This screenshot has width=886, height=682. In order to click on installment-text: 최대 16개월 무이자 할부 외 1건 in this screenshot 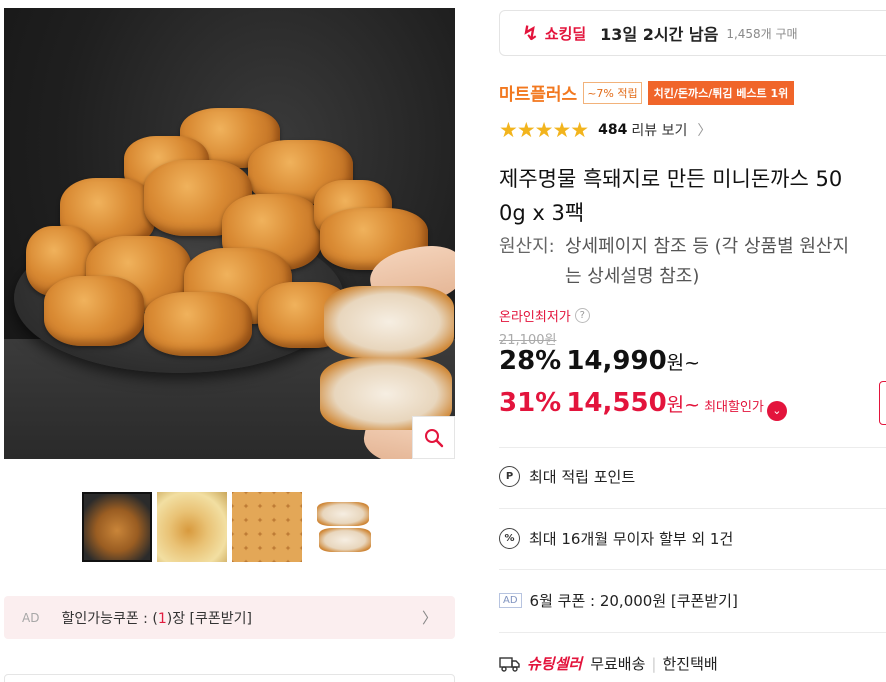, I will do `click(631, 539)`.